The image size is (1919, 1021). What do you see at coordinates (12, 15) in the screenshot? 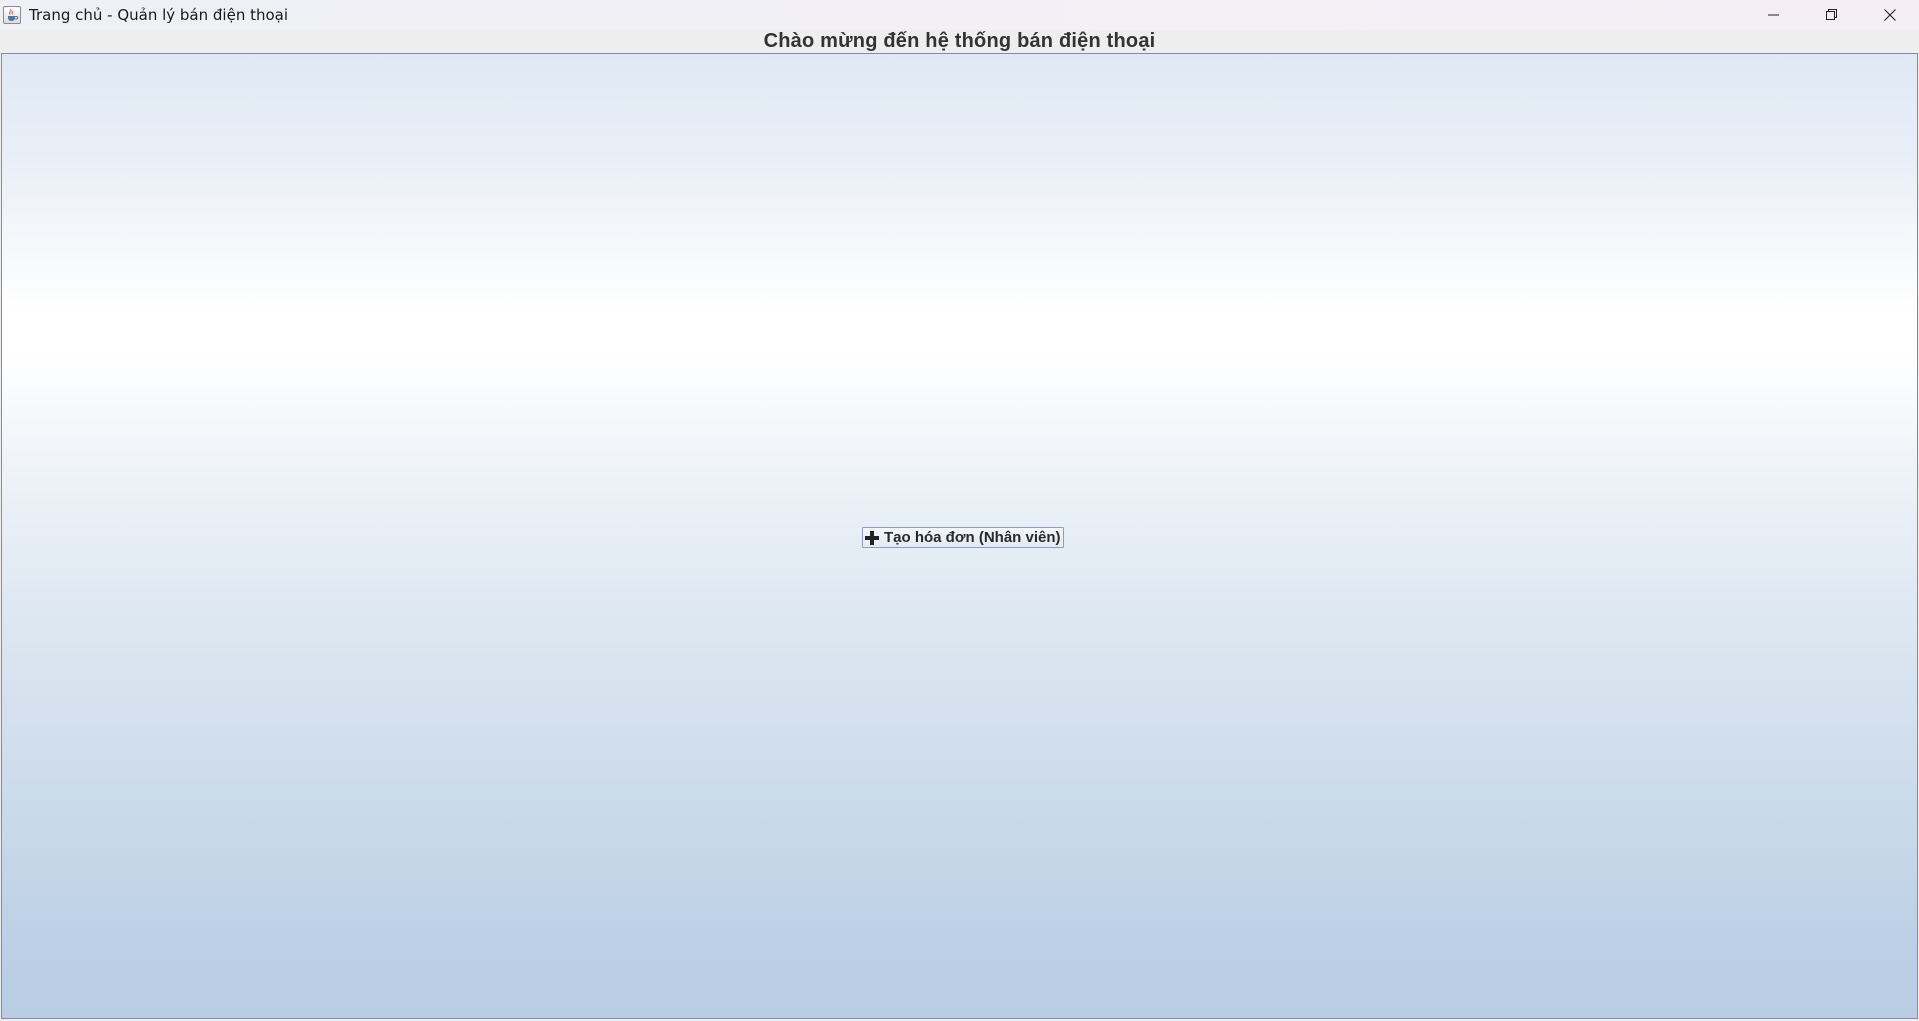
I see `java-cup-icon` at bounding box center [12, 15].